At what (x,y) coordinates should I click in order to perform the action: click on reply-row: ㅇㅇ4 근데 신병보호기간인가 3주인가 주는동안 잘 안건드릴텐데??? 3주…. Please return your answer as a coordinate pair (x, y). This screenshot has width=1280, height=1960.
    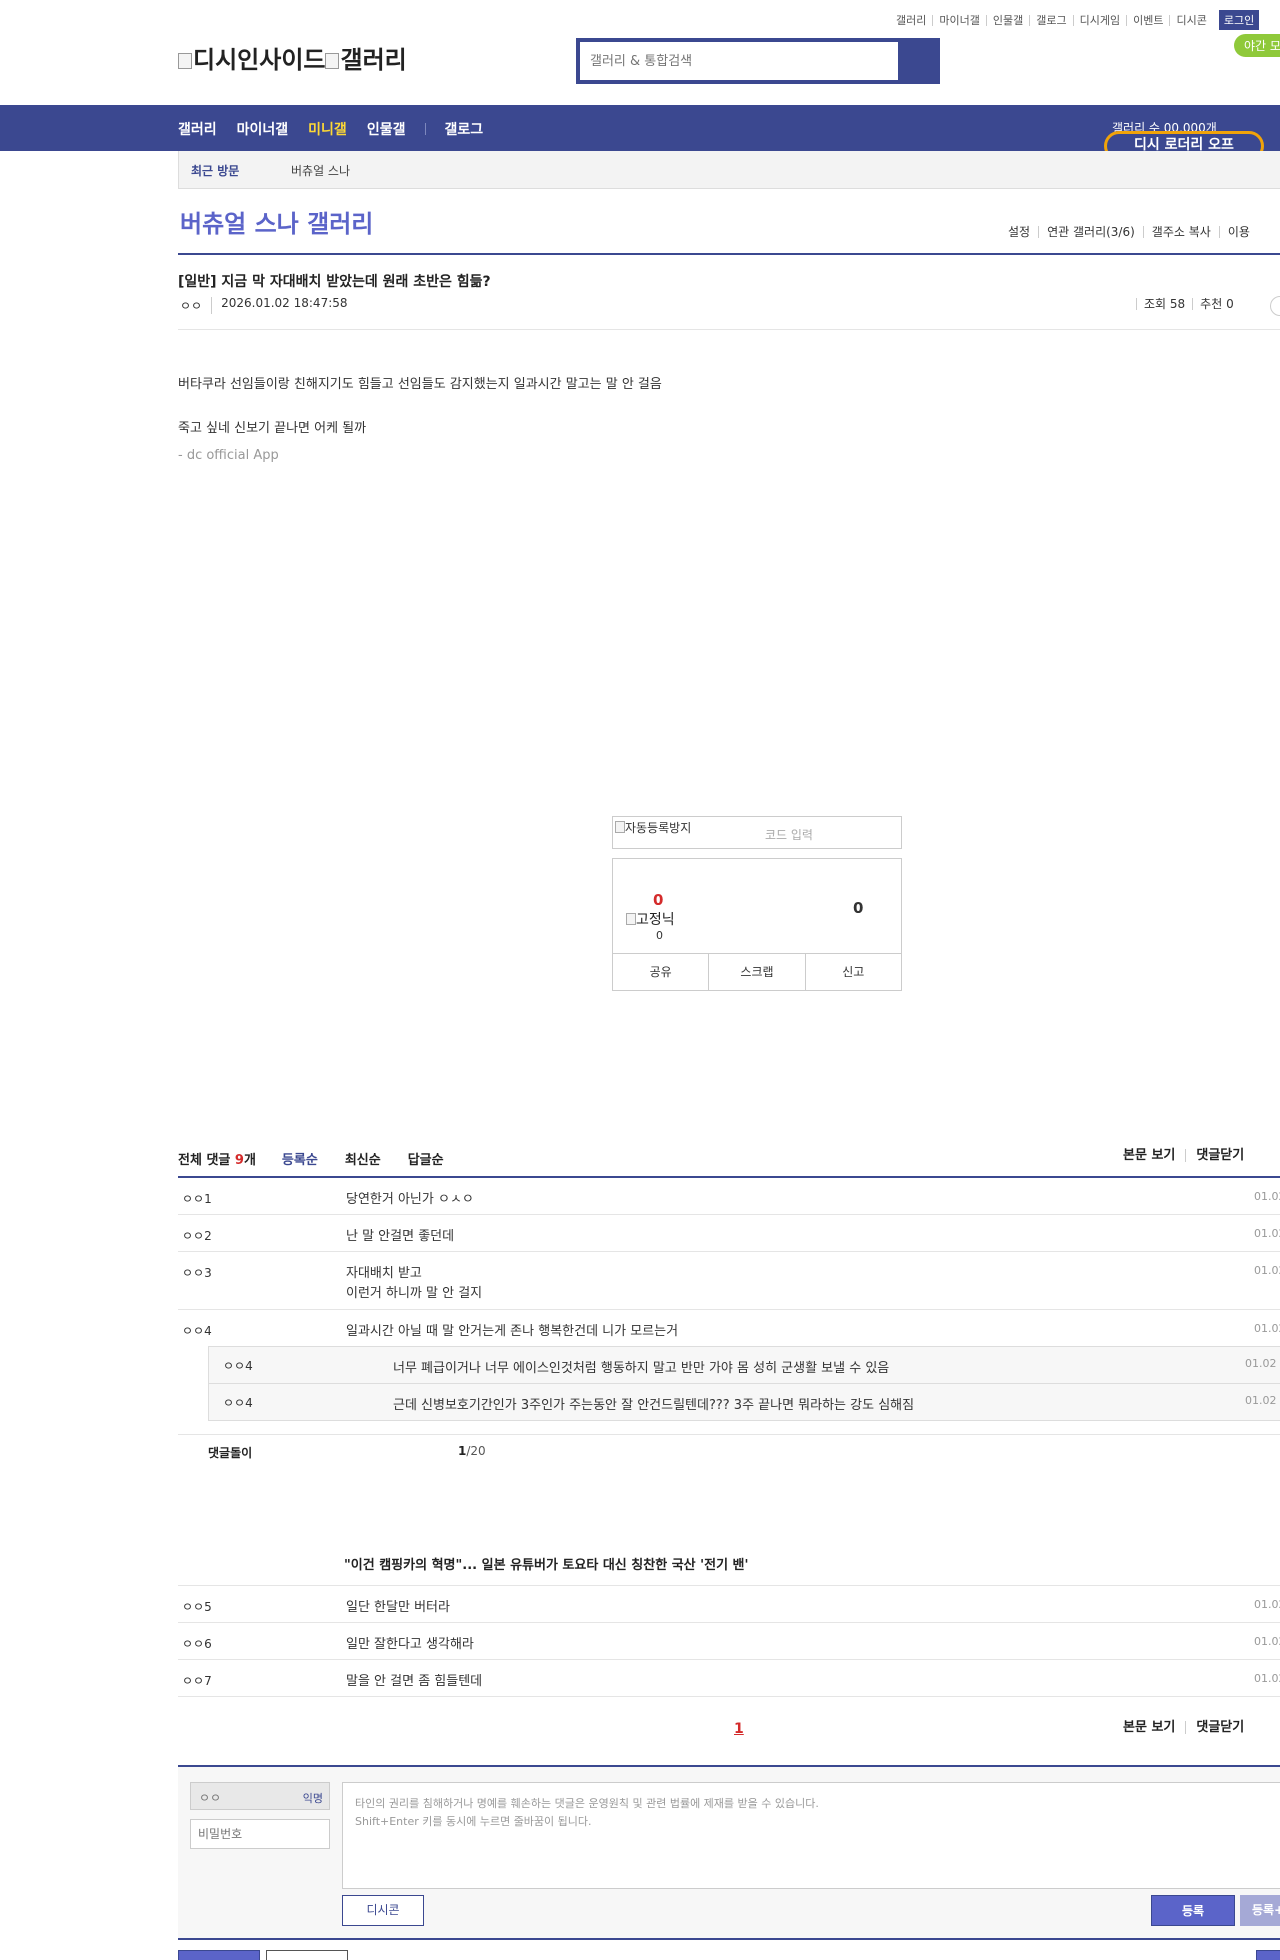
    Looking at the image, I should click on (744, 1402).